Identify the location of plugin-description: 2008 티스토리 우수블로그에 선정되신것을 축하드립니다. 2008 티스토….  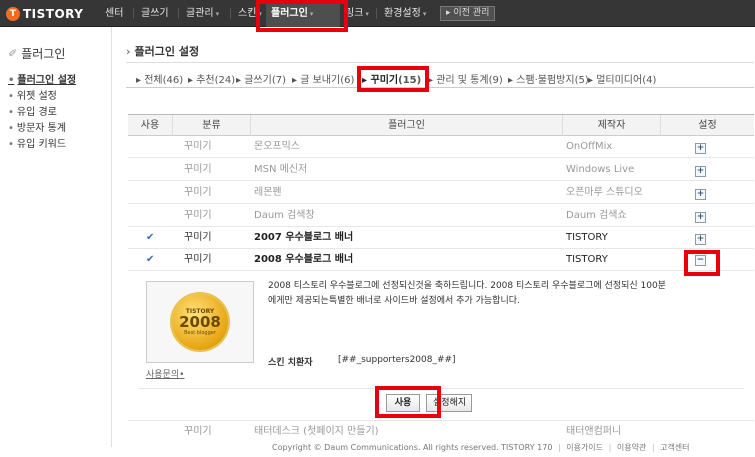
(467, 293).